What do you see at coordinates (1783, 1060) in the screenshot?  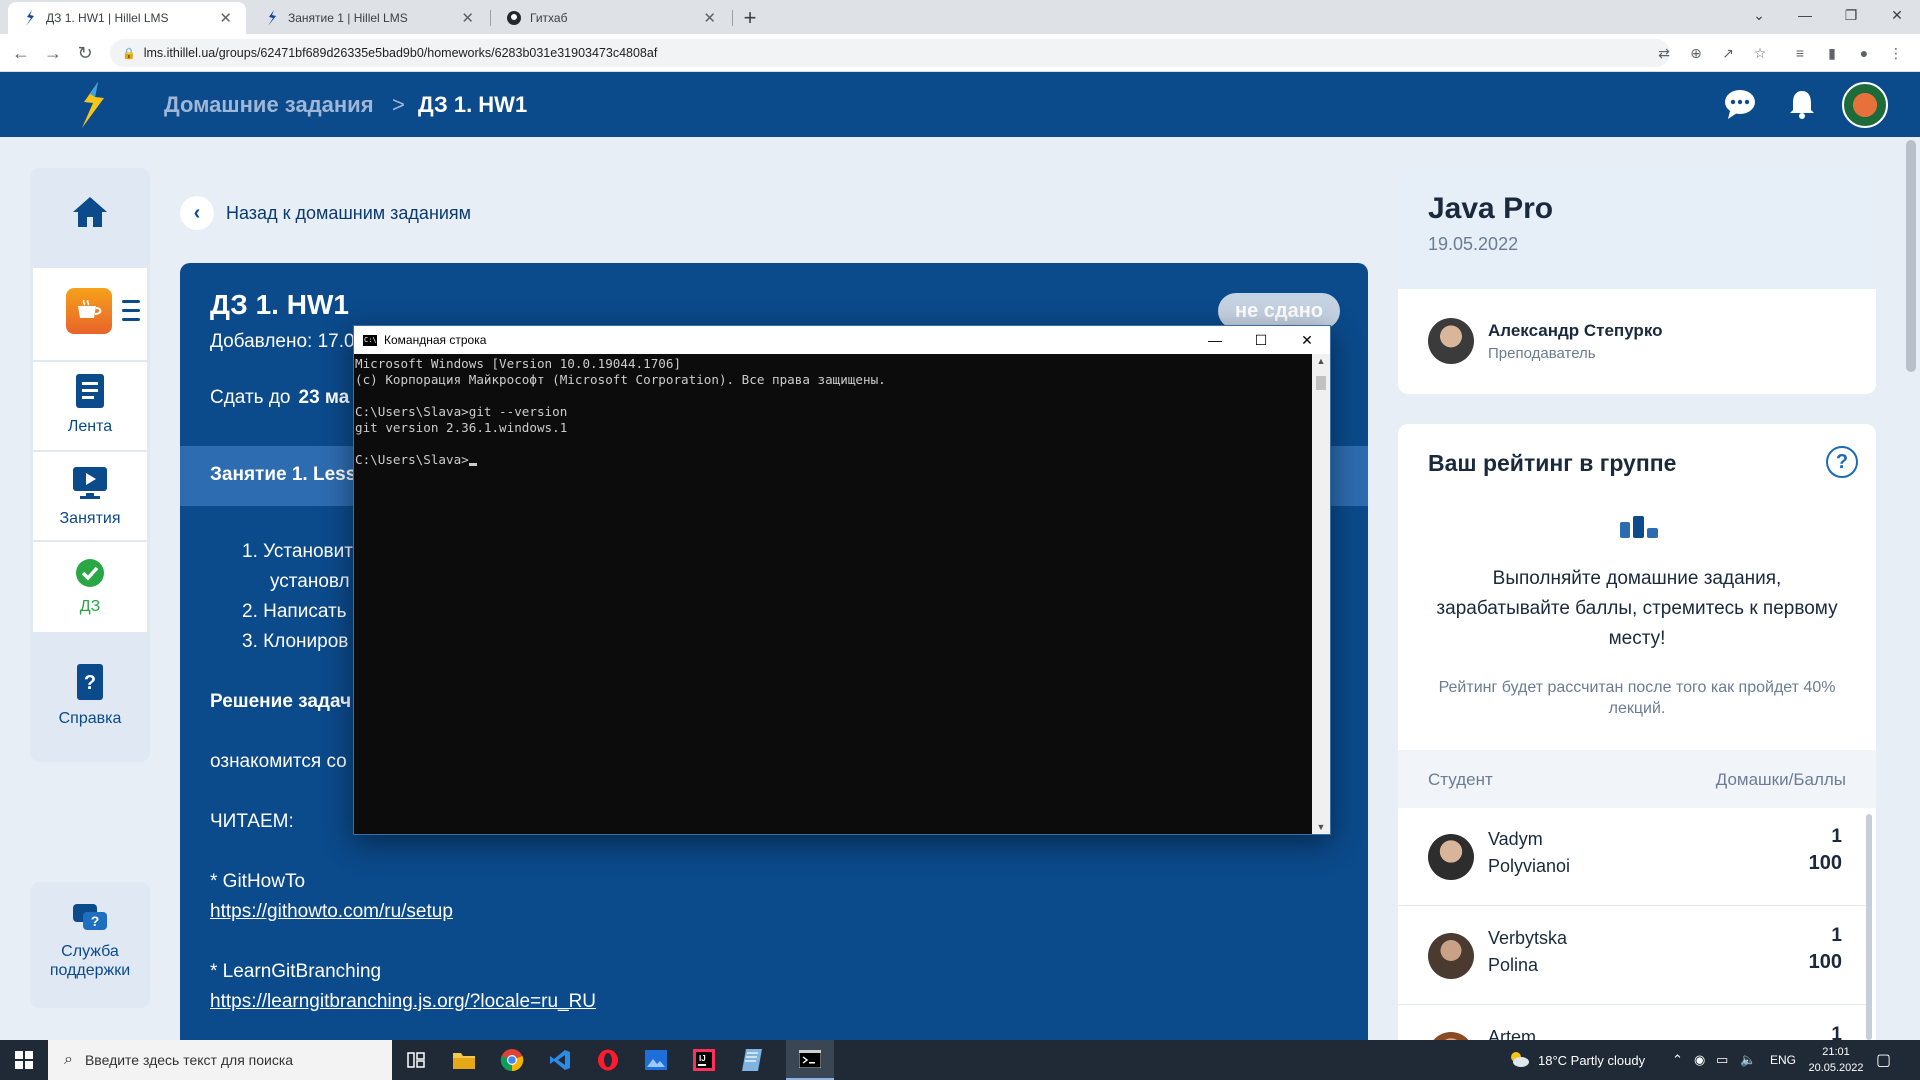 I see `language-indicator: ENG` at bounding box center [1783, 1060].